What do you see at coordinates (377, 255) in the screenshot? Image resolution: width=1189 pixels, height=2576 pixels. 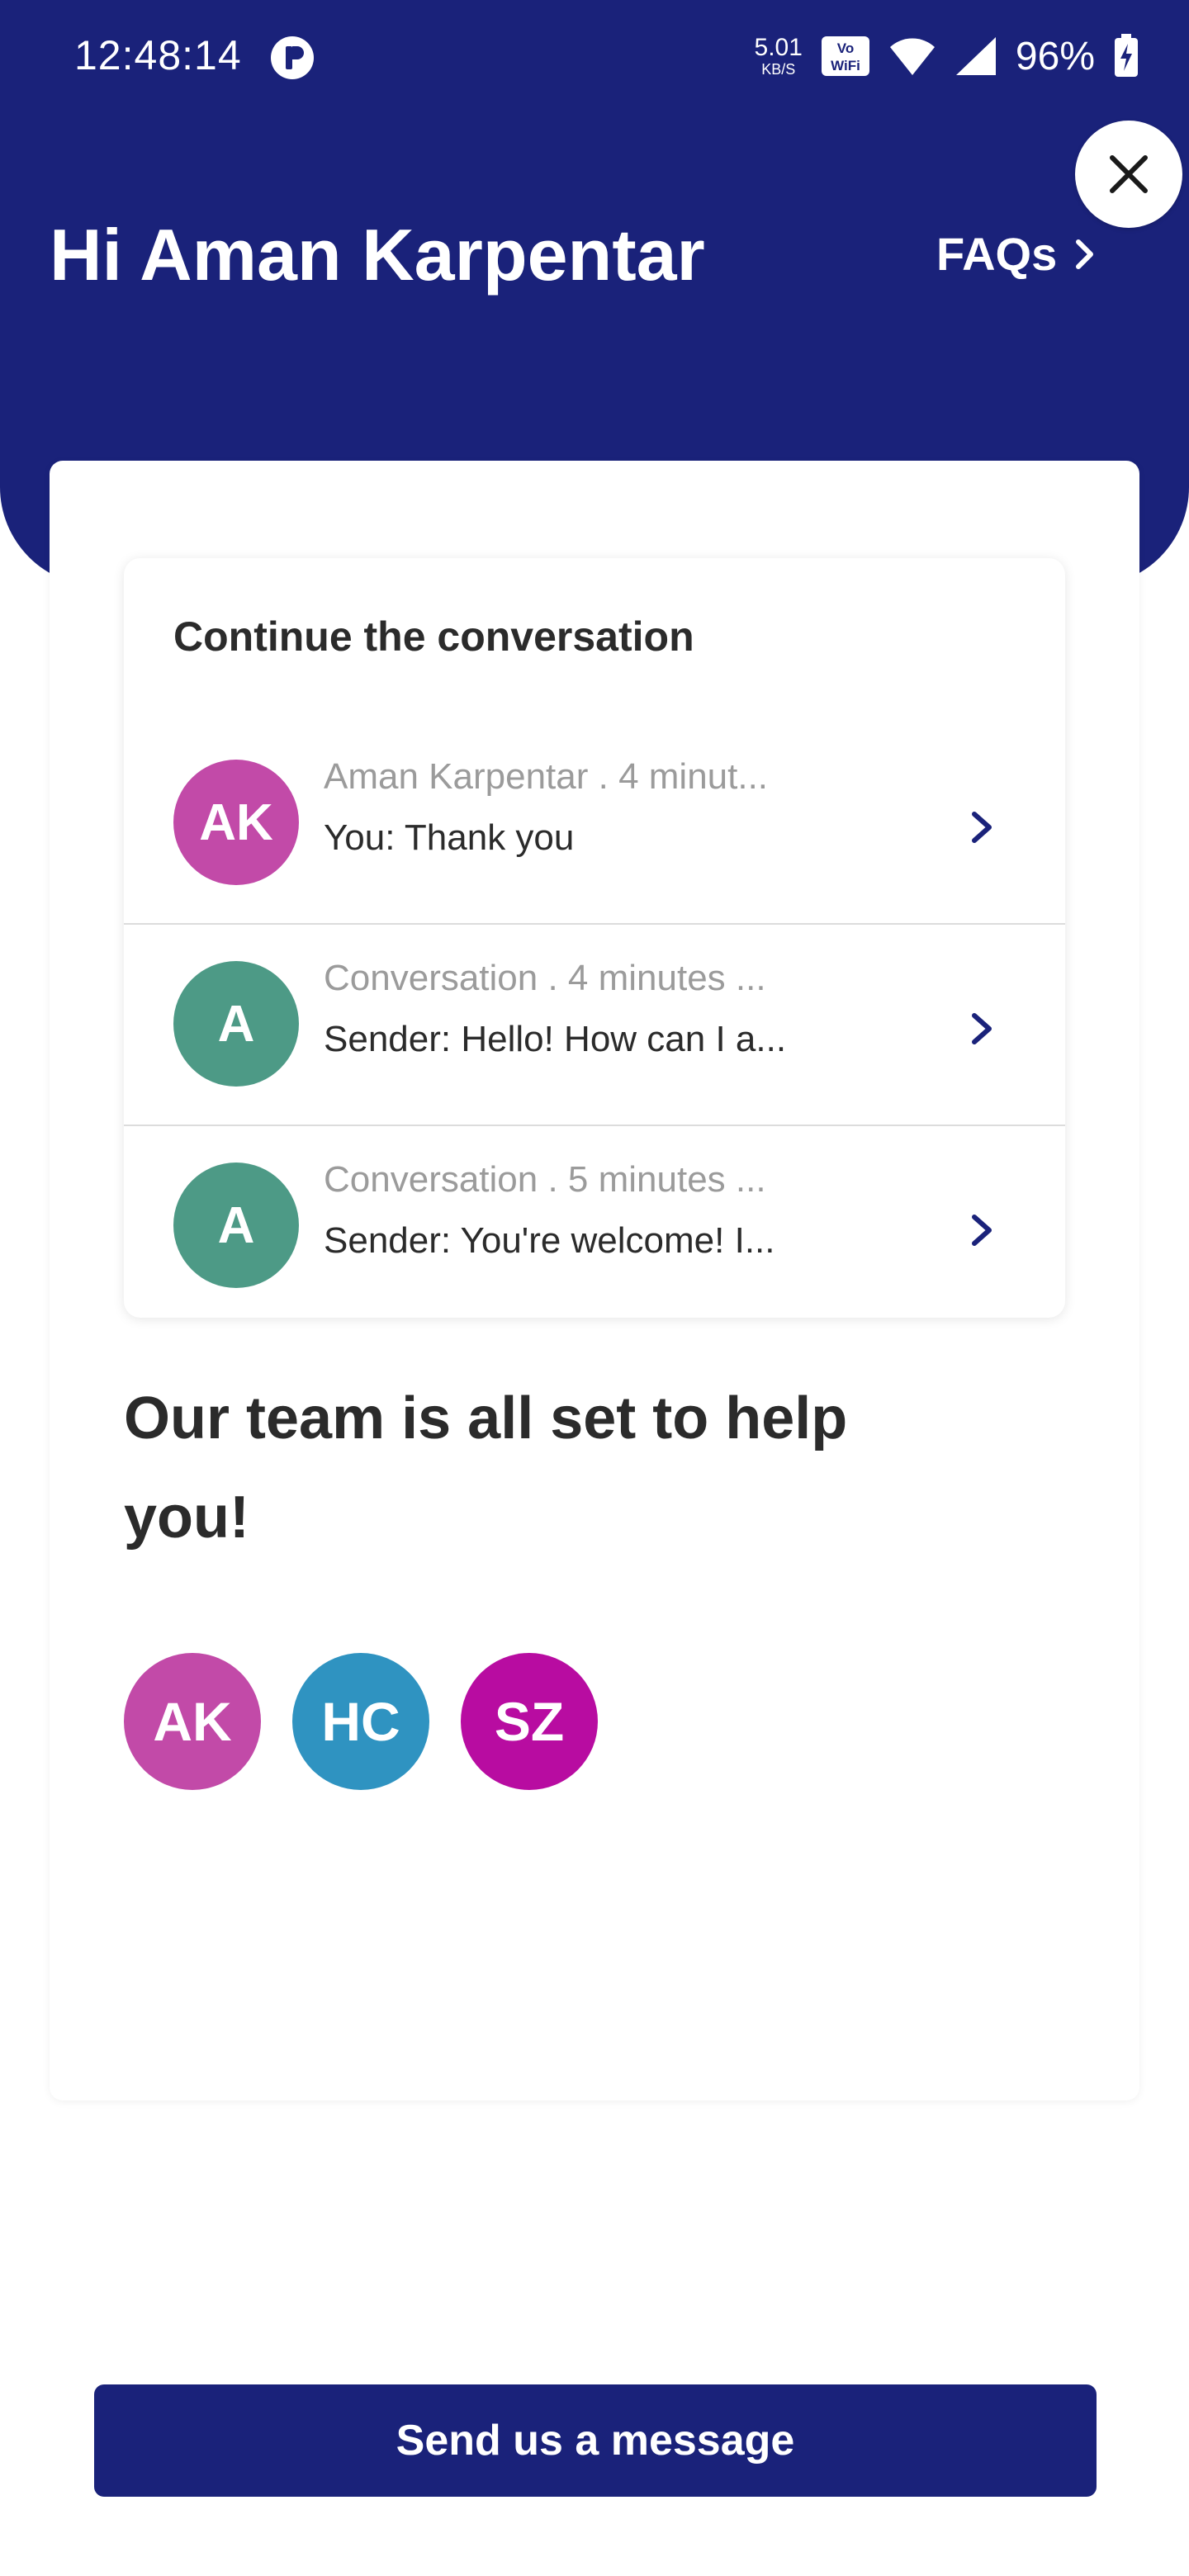 I see `greeting-title: Hi Aman Karpentar` at bounding box center [377, 255].